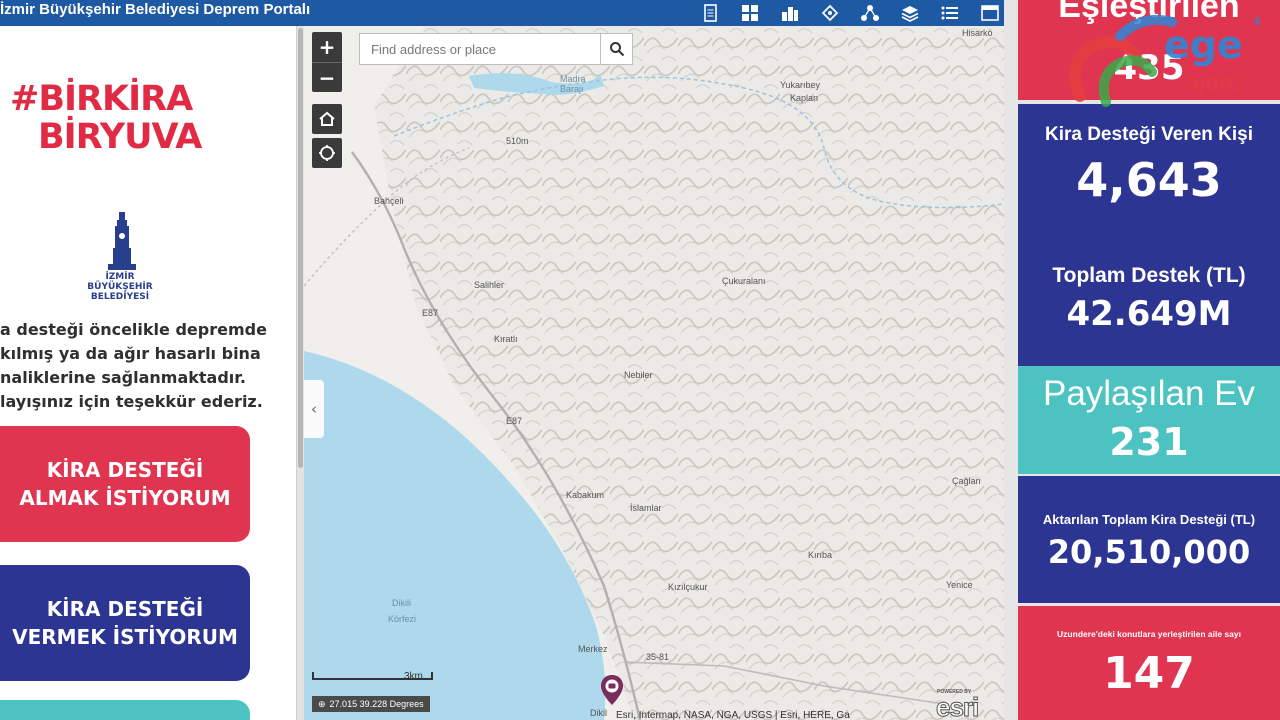 Image resolution: width=1280 pixels, height=720 pixels. I want to click on shared-homes-card: Paylaşılan Ev 231, so click(1149, 420).